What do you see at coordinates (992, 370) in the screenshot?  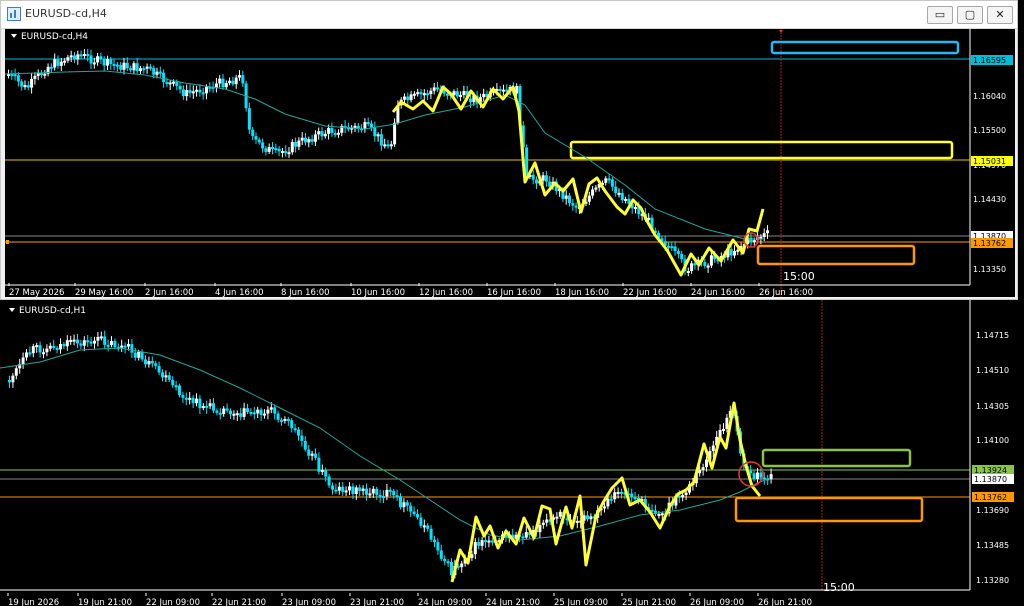 I see `price-axis-label: 1.14510` at bounding box center [992, 370].